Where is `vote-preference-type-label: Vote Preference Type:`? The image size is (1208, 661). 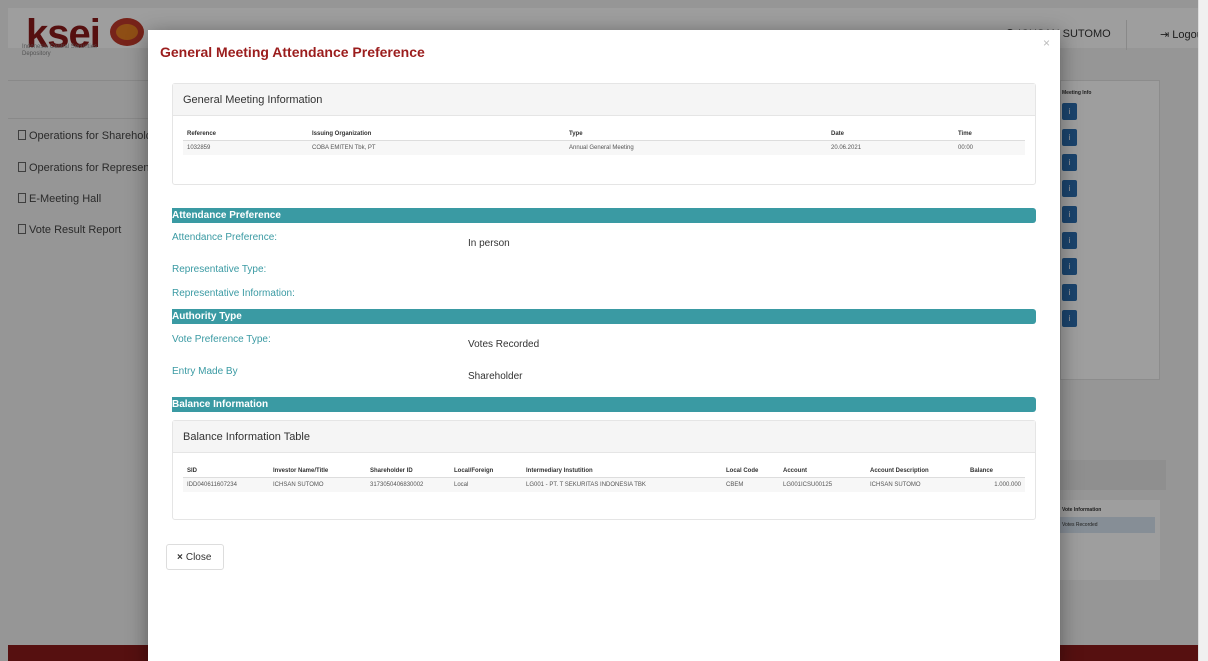 vote-preference-type-label: Vote Preference Type: is located at coordinates (221, 339).